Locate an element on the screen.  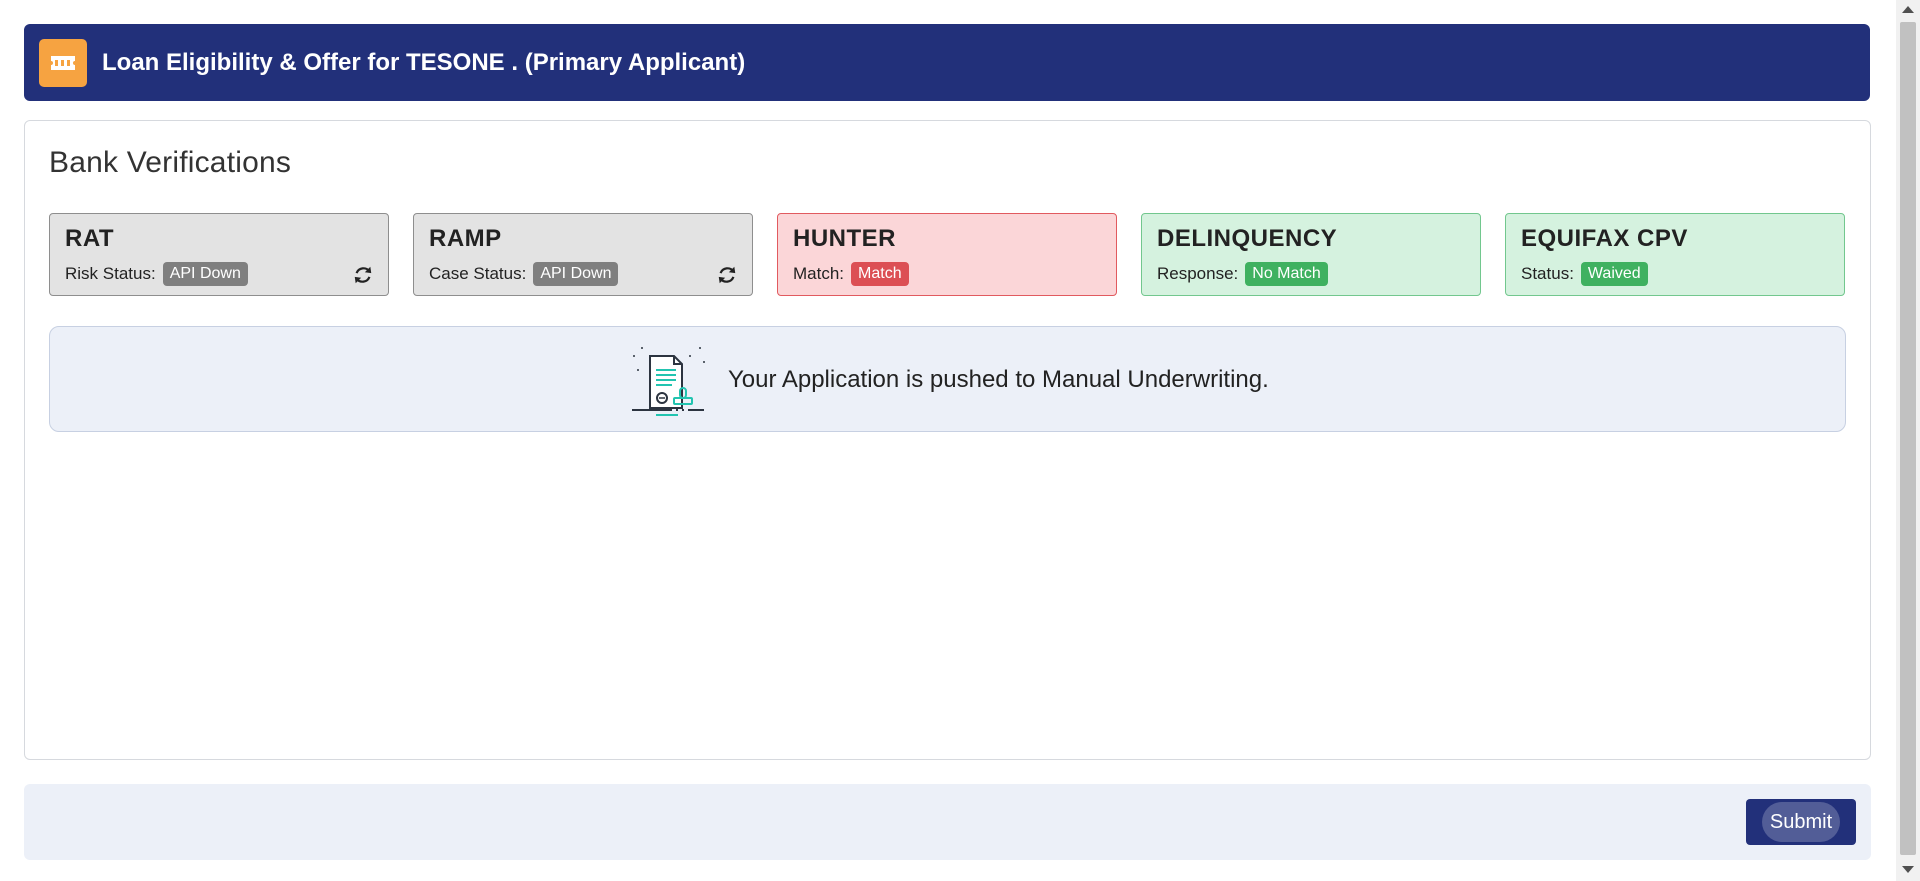
verification-card-equifax-cpv: EQUIFAX CPV Status: Waived is located at coordinates (1675, 254).